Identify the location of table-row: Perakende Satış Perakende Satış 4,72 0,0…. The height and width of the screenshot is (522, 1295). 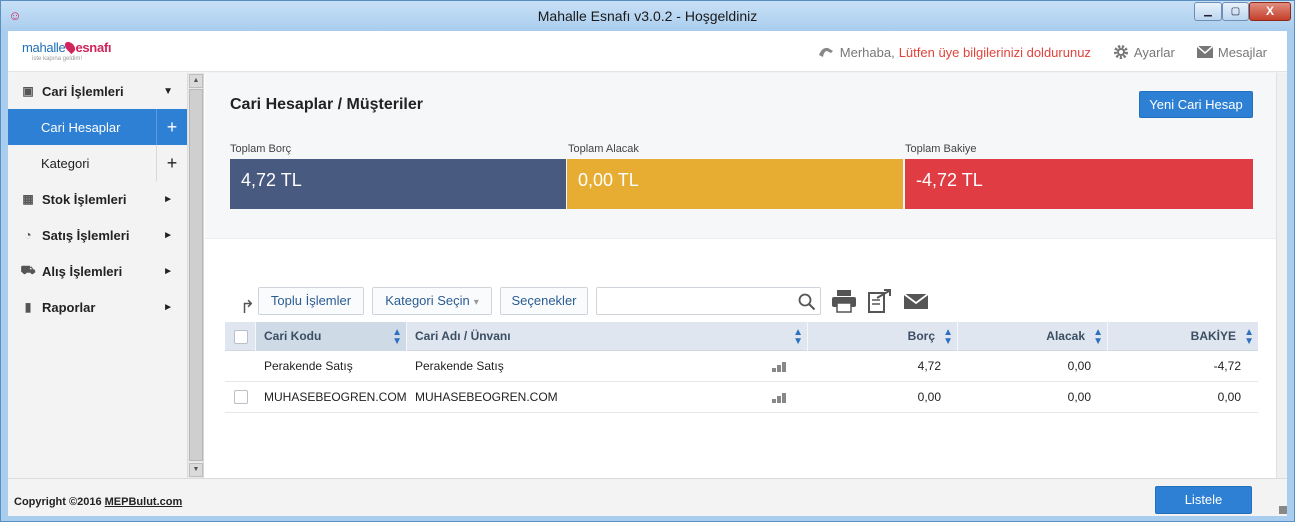
(741, 366).